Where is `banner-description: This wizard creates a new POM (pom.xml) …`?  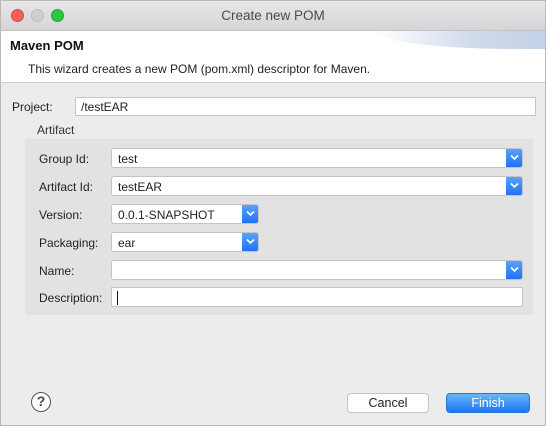
banner-description: This wizard creates a new POM (pom.xml) … is located at coordinates (199, 69).